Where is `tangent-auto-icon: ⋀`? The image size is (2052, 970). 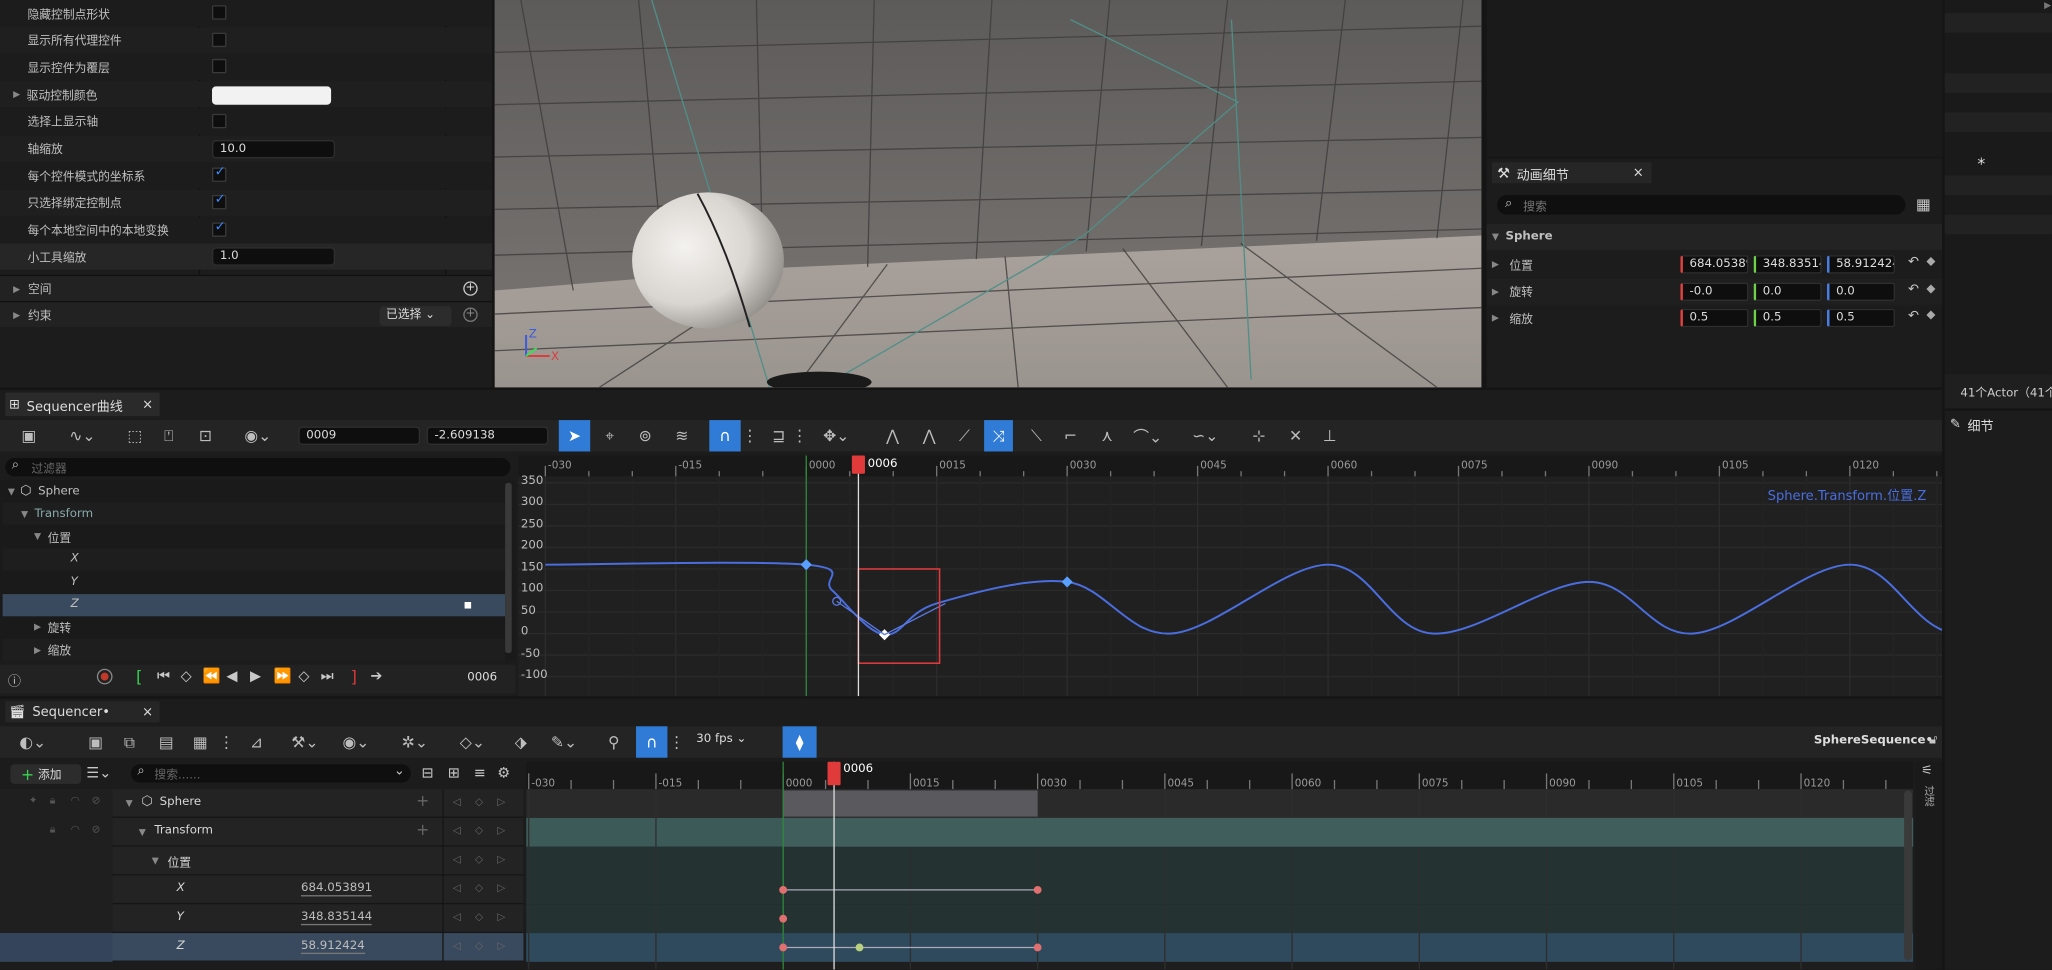
tangent-auto-icon: ⋀ is located at coordinates (892, 435).